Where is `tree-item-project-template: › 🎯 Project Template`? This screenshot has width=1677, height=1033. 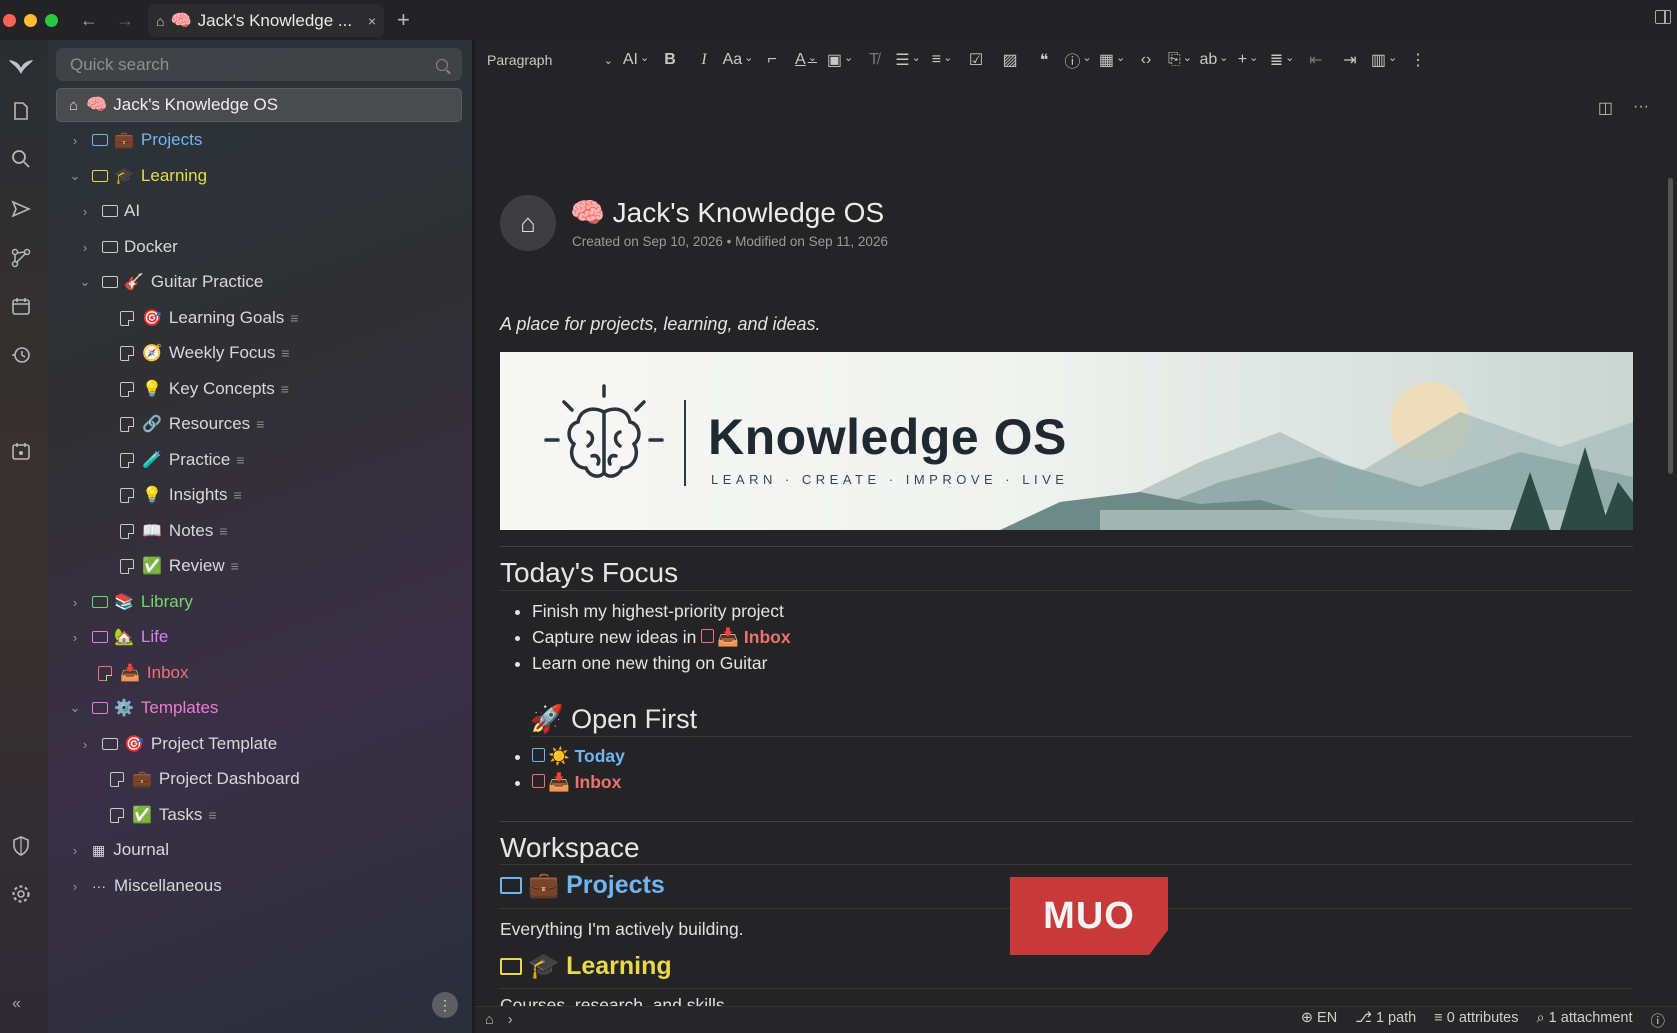
tree-item-project-template: › 🎯 Project Template is located at coordinates (177, 744).